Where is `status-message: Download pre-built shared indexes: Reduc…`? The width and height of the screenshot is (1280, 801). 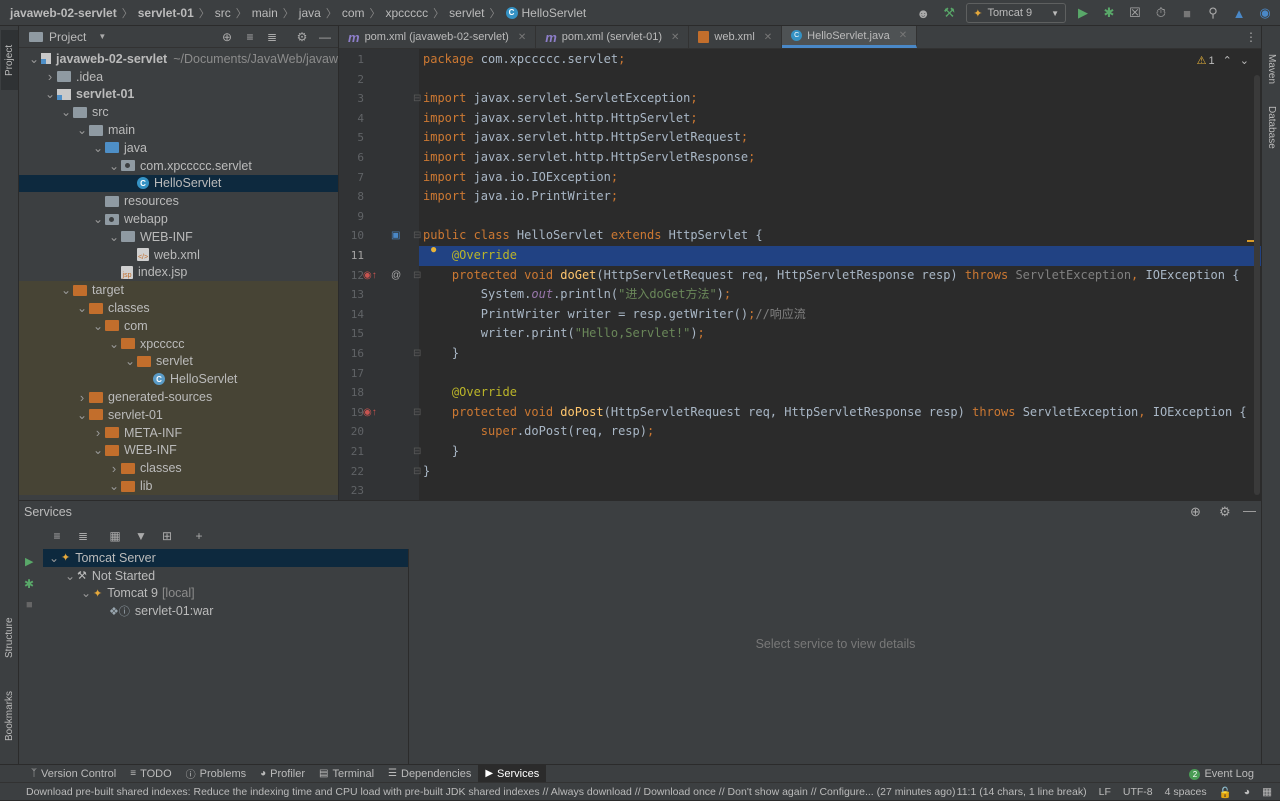
status-message: Download pre-built shared indexes: Reduc… is located at coordinates (490, 792).